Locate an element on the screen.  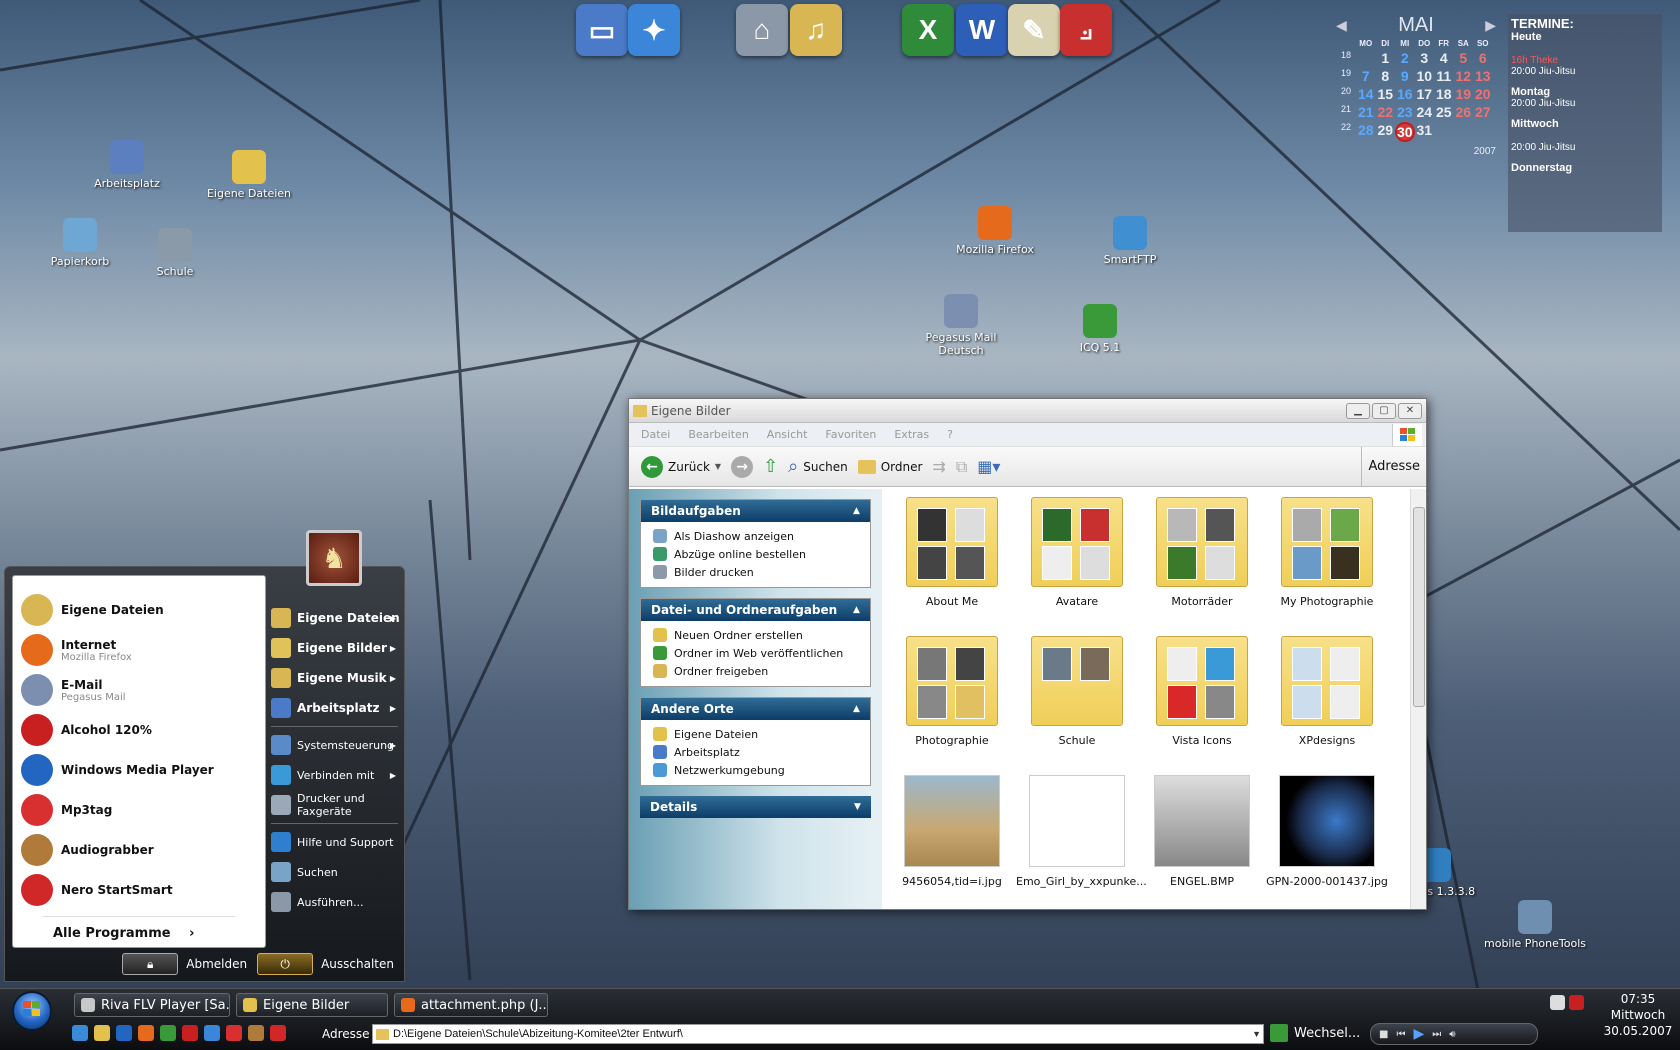
image-item: 9456054,tid=i.jpg is located at coordinates (952, 831).